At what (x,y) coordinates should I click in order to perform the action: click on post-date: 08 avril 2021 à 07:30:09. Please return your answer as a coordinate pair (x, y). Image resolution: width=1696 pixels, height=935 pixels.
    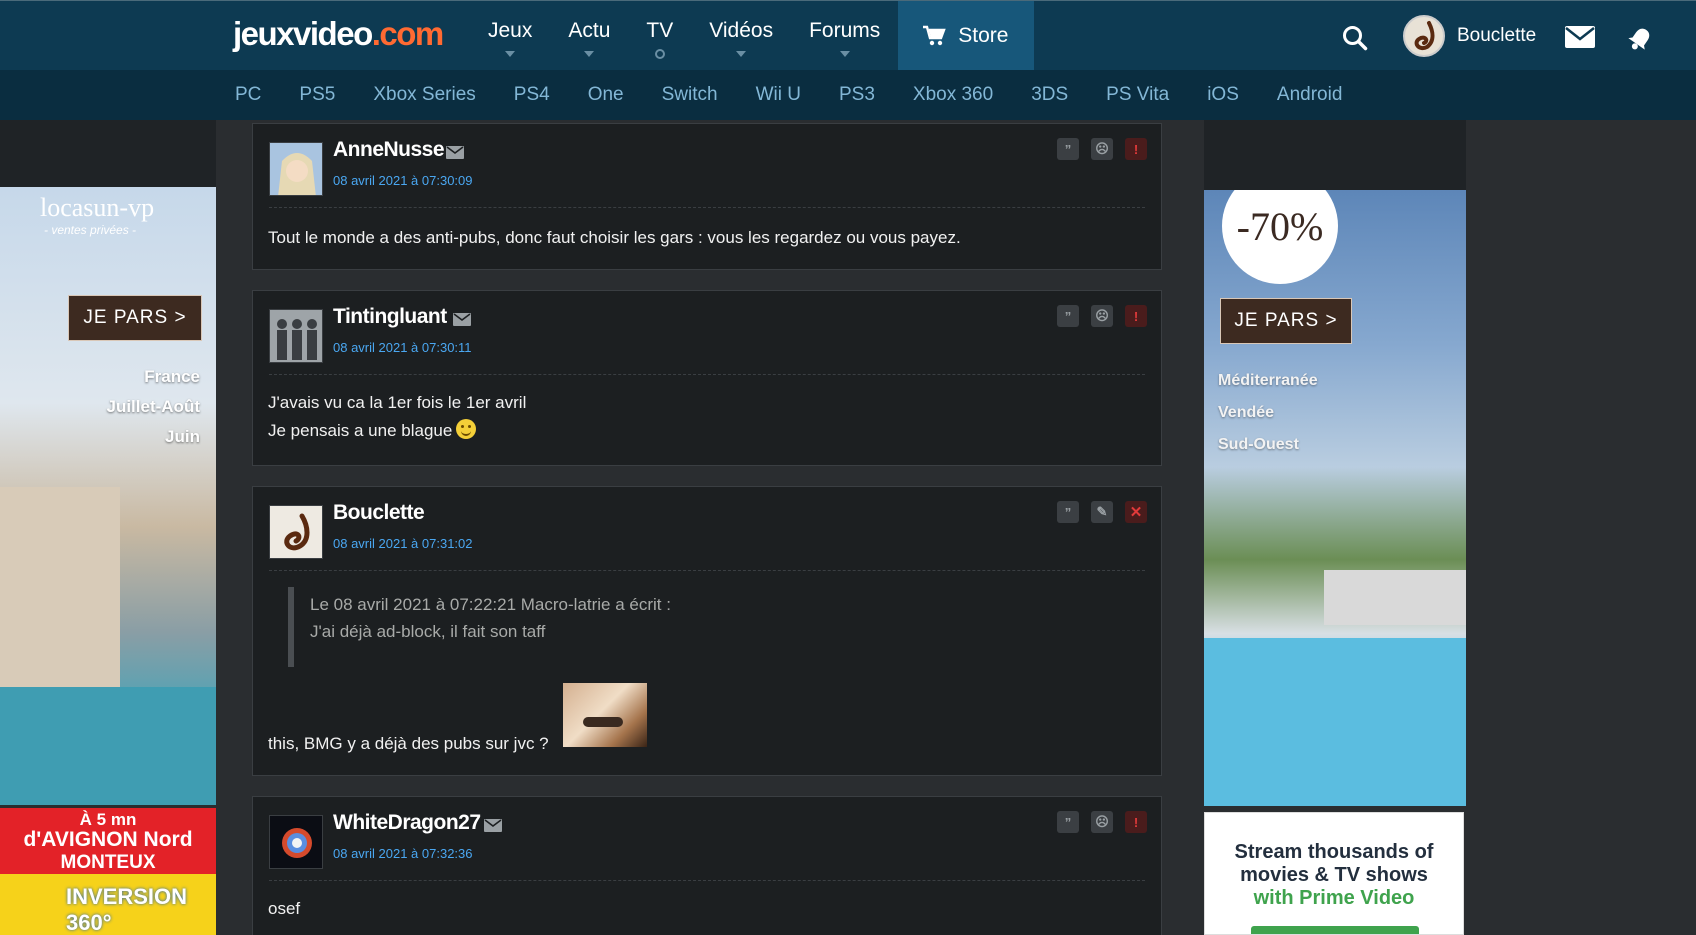
    Looking at the image, I should click on (403, 180).